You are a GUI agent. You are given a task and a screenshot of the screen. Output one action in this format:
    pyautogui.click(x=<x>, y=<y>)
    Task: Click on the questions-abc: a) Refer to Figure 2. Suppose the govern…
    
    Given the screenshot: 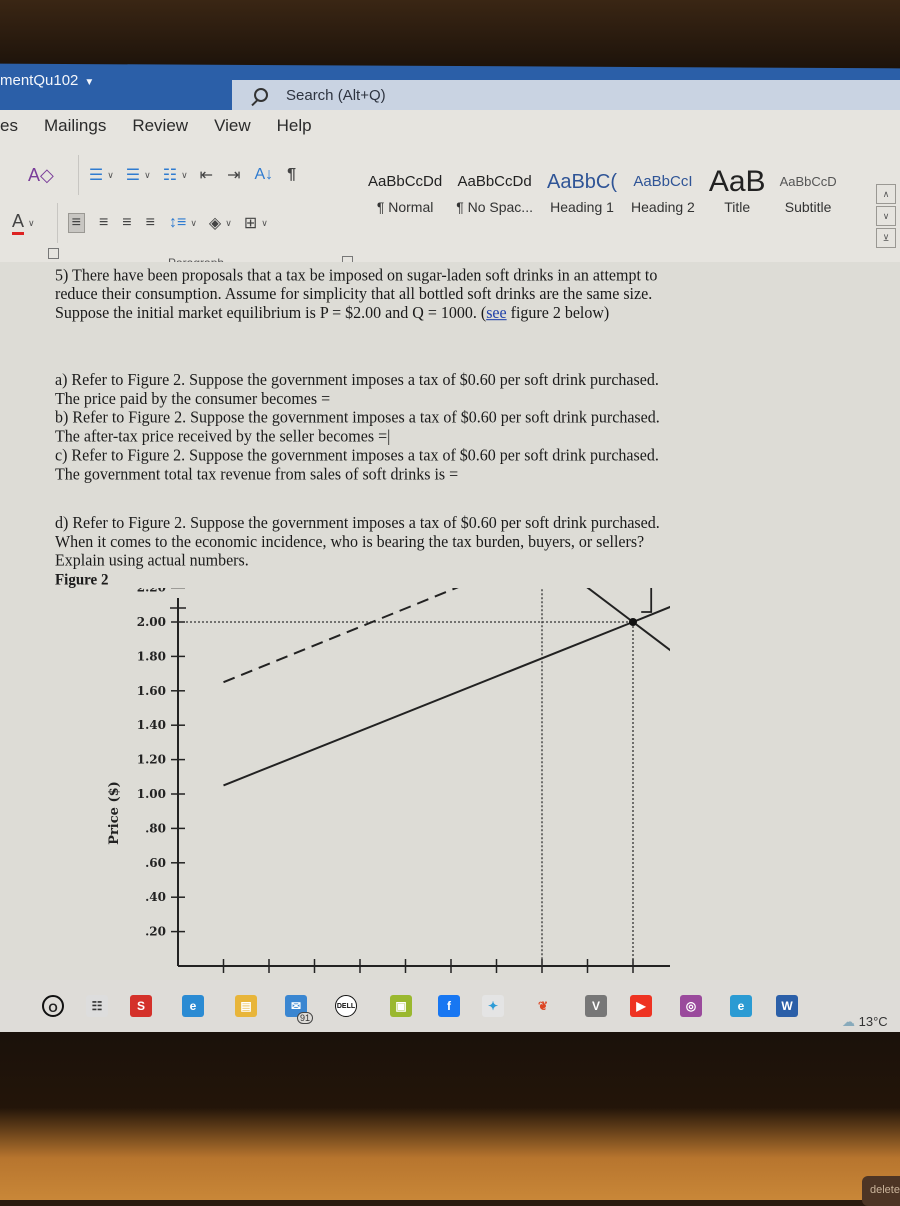 What is the action you would take?
    pyautogui.click(x=420, y=427)
    